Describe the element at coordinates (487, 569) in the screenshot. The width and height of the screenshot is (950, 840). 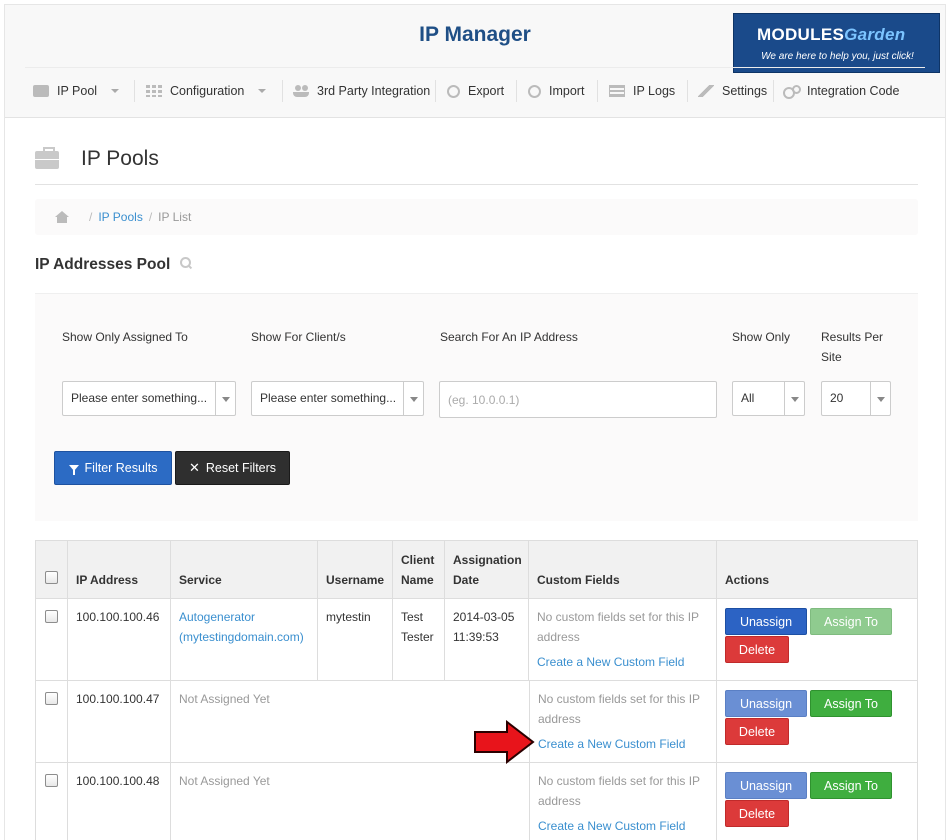
I see `col-assignation-date: Assignation Date` at that location.